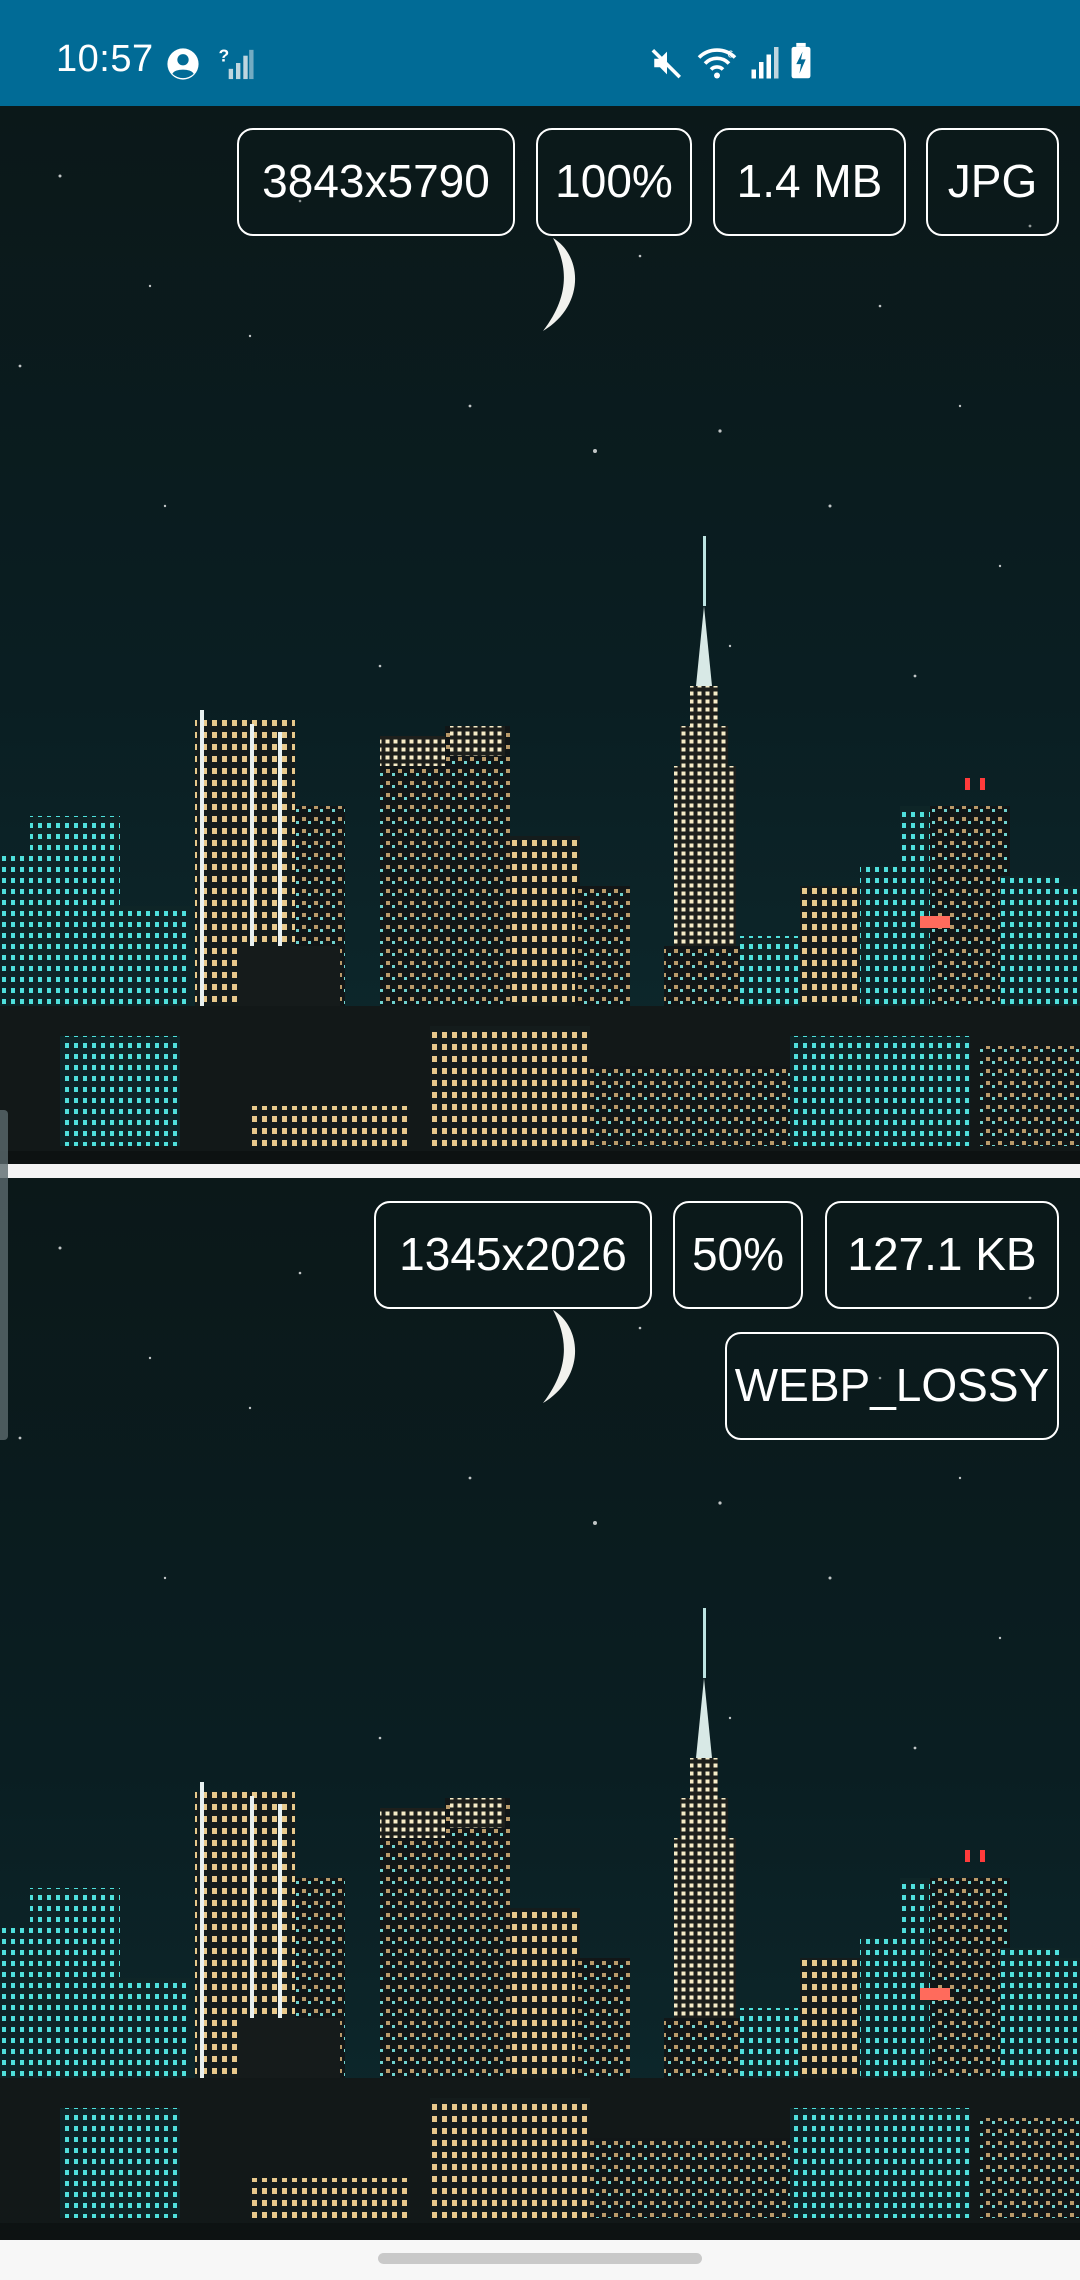 The height and width of the screenshot is (2280, 1080). I want to click on compare-divider, so click(540, 1171).